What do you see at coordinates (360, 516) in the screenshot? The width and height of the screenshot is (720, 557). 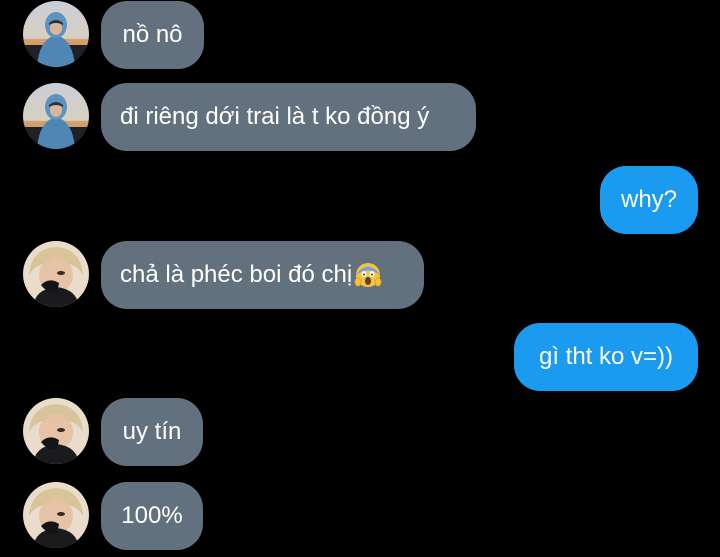 I see `message-row: 100%` at bounding box center [360, 516].